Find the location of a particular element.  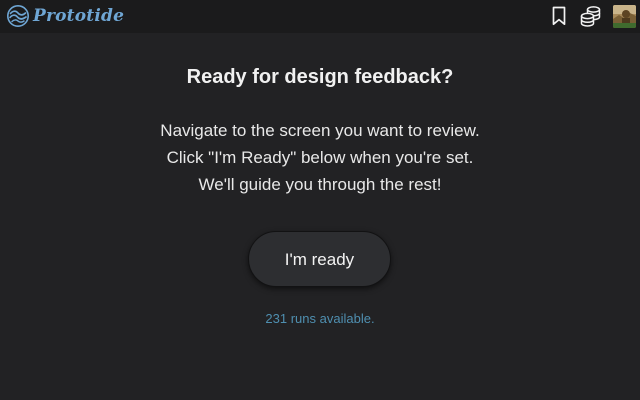

bookmark-icon is located at coordinates (559, 16).